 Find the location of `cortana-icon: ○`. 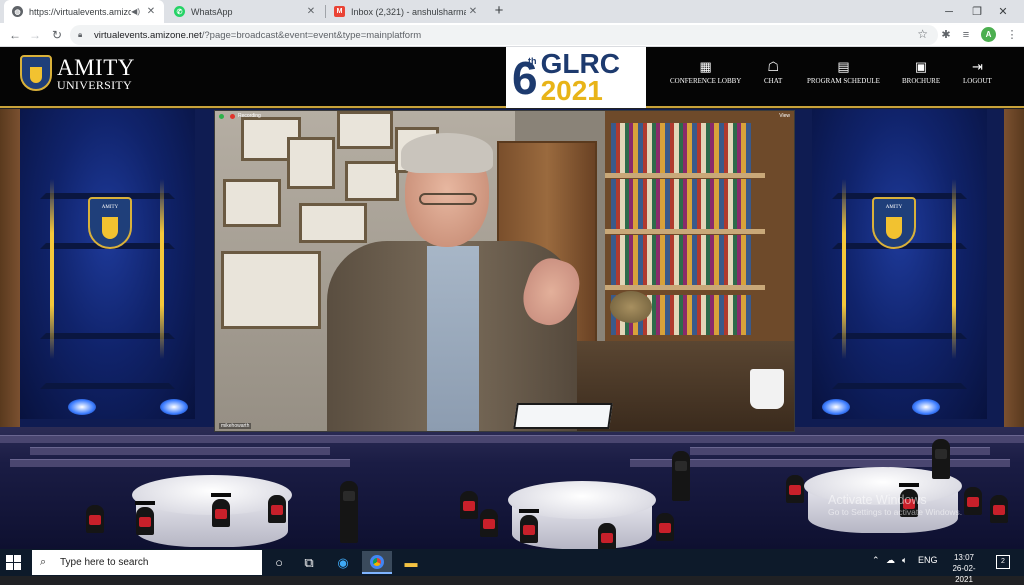

cortana-icon: ○ is located at coordinates (279, 562).